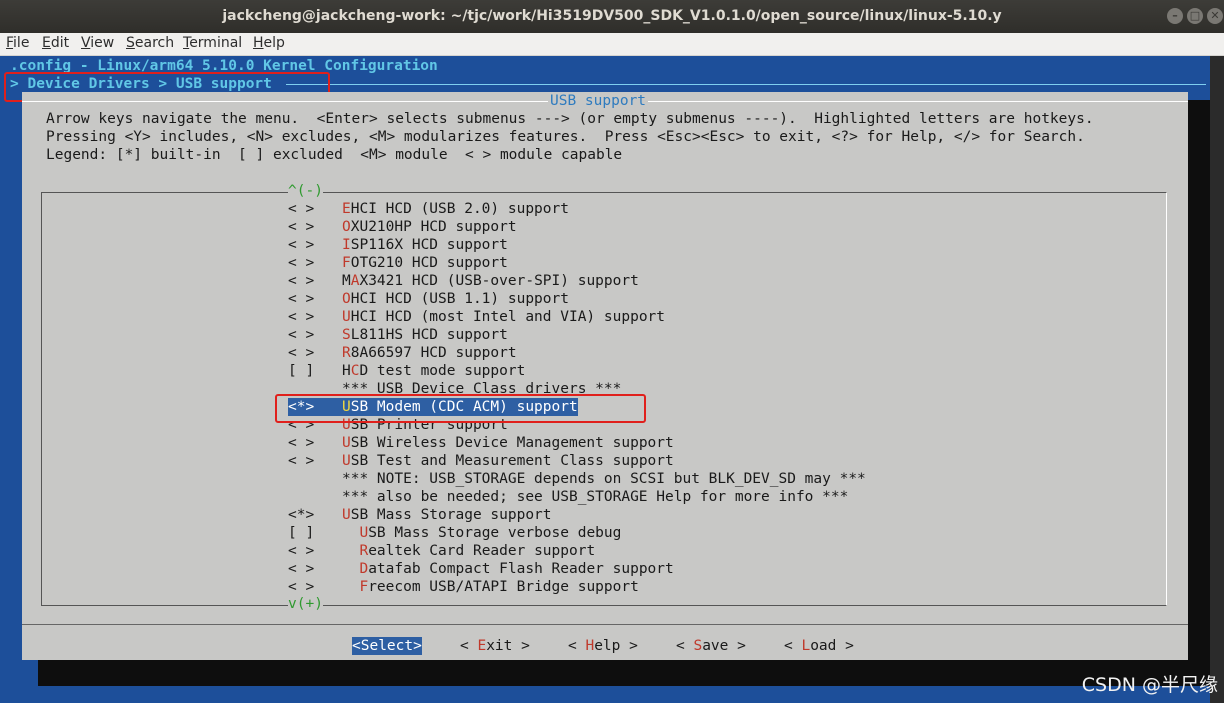  Describe the element at coordinates (521, 569) in the screenshot. I see `item-label: atafab Compact Flash Reader support` at that location.